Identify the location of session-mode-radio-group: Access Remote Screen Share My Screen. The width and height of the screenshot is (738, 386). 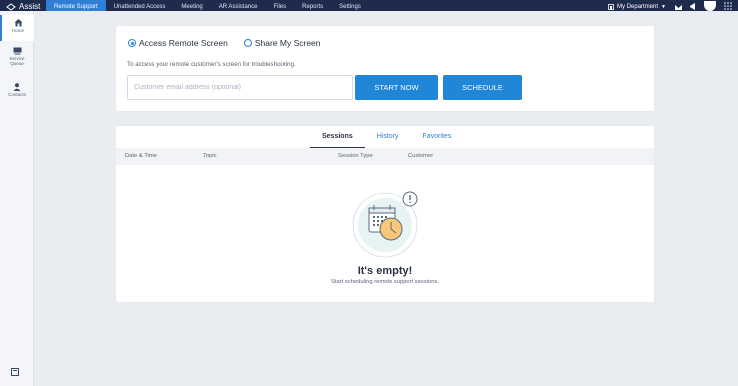
(232, 43).